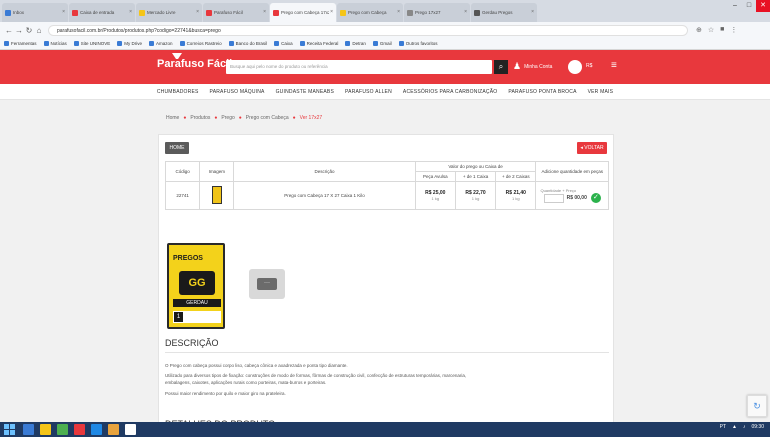 The image size is (770, 437). Describe the element at coordinates (237, 92) in the screenshot. I see `category-nav-item: PARAFUSO MÁQUINA` at that location.